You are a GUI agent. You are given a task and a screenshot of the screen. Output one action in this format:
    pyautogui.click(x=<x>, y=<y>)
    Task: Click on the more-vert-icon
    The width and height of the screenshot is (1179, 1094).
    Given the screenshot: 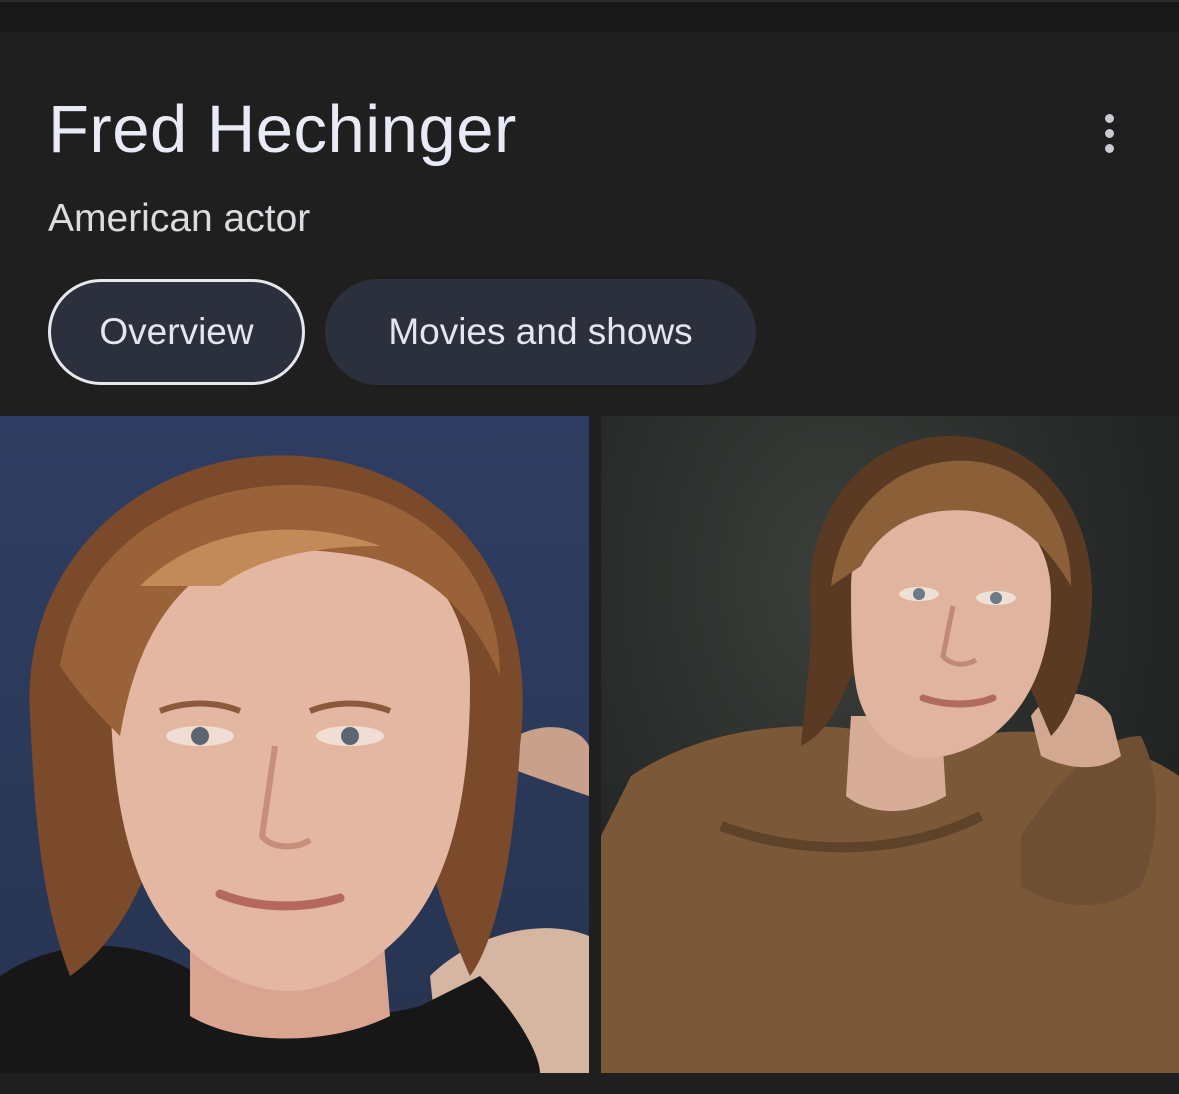 What is the action you would take?
    pyautogui.click(x=1109, y=118)
    